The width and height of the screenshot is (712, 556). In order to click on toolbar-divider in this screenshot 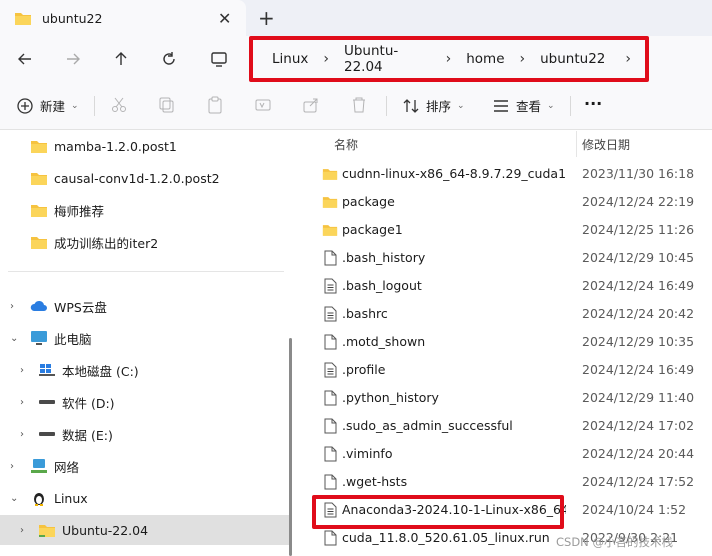, I will do `click(94, 106)`.